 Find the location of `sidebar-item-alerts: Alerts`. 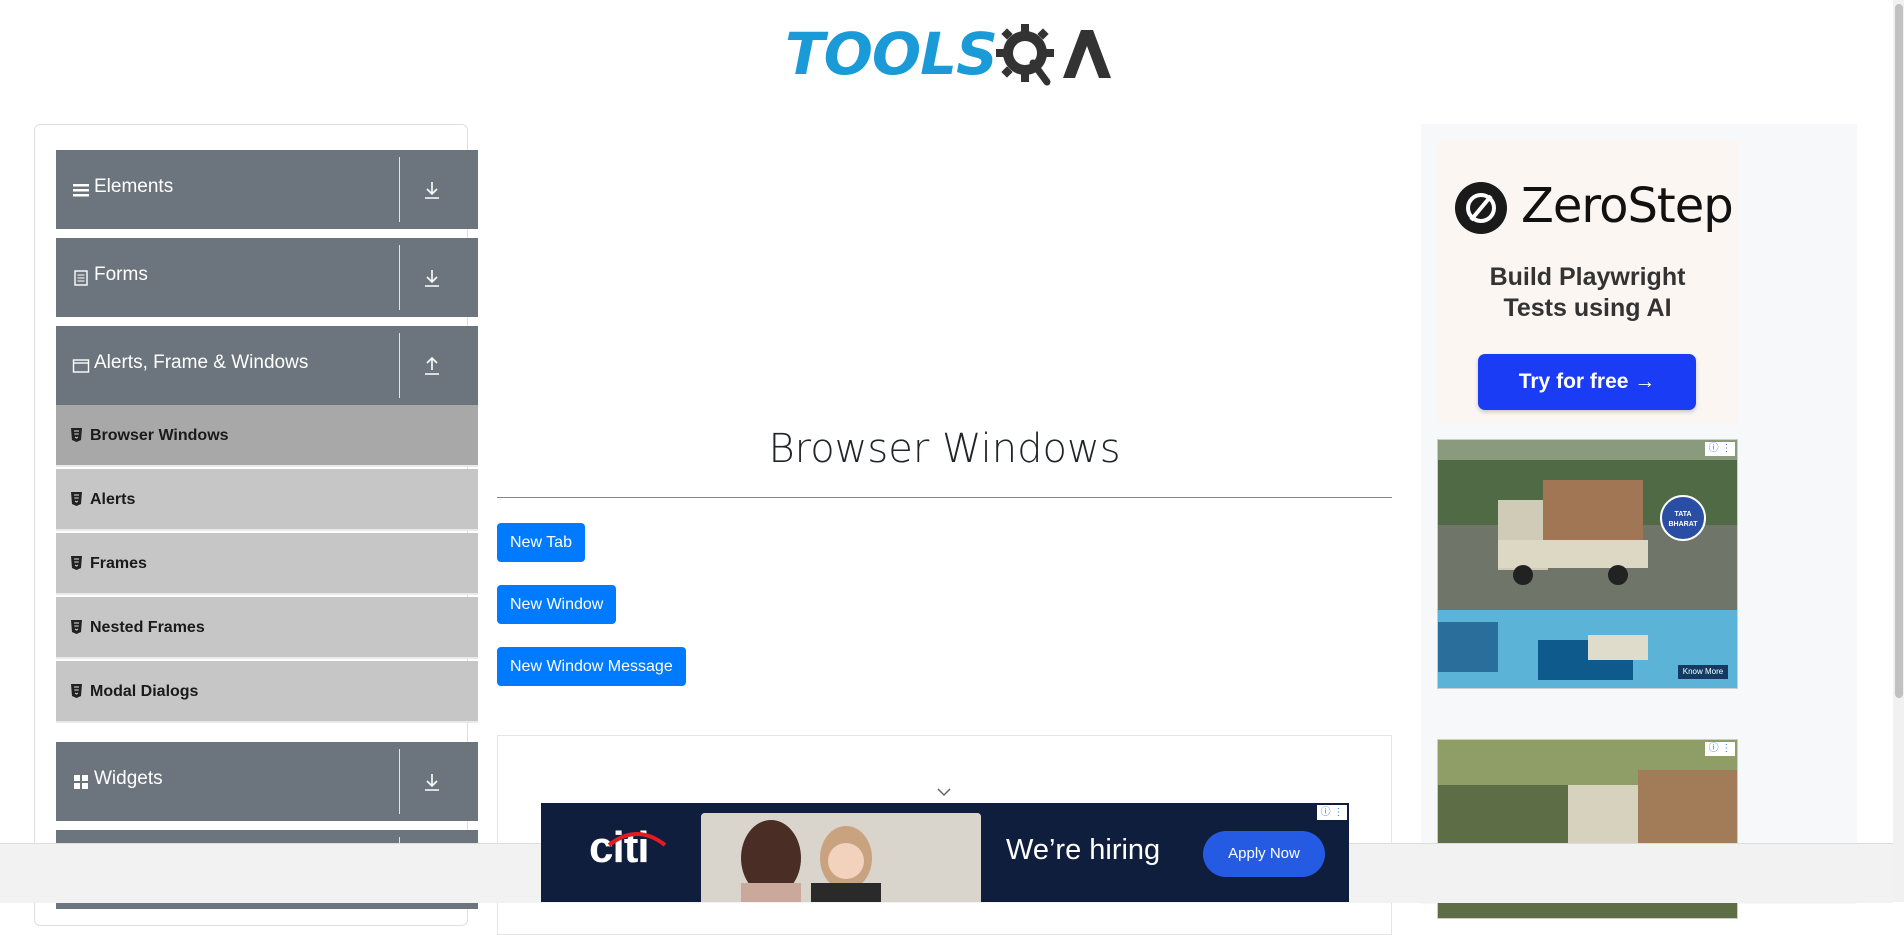

sidebar-item-alerts: Alerts is located at coordinates (267, 500).